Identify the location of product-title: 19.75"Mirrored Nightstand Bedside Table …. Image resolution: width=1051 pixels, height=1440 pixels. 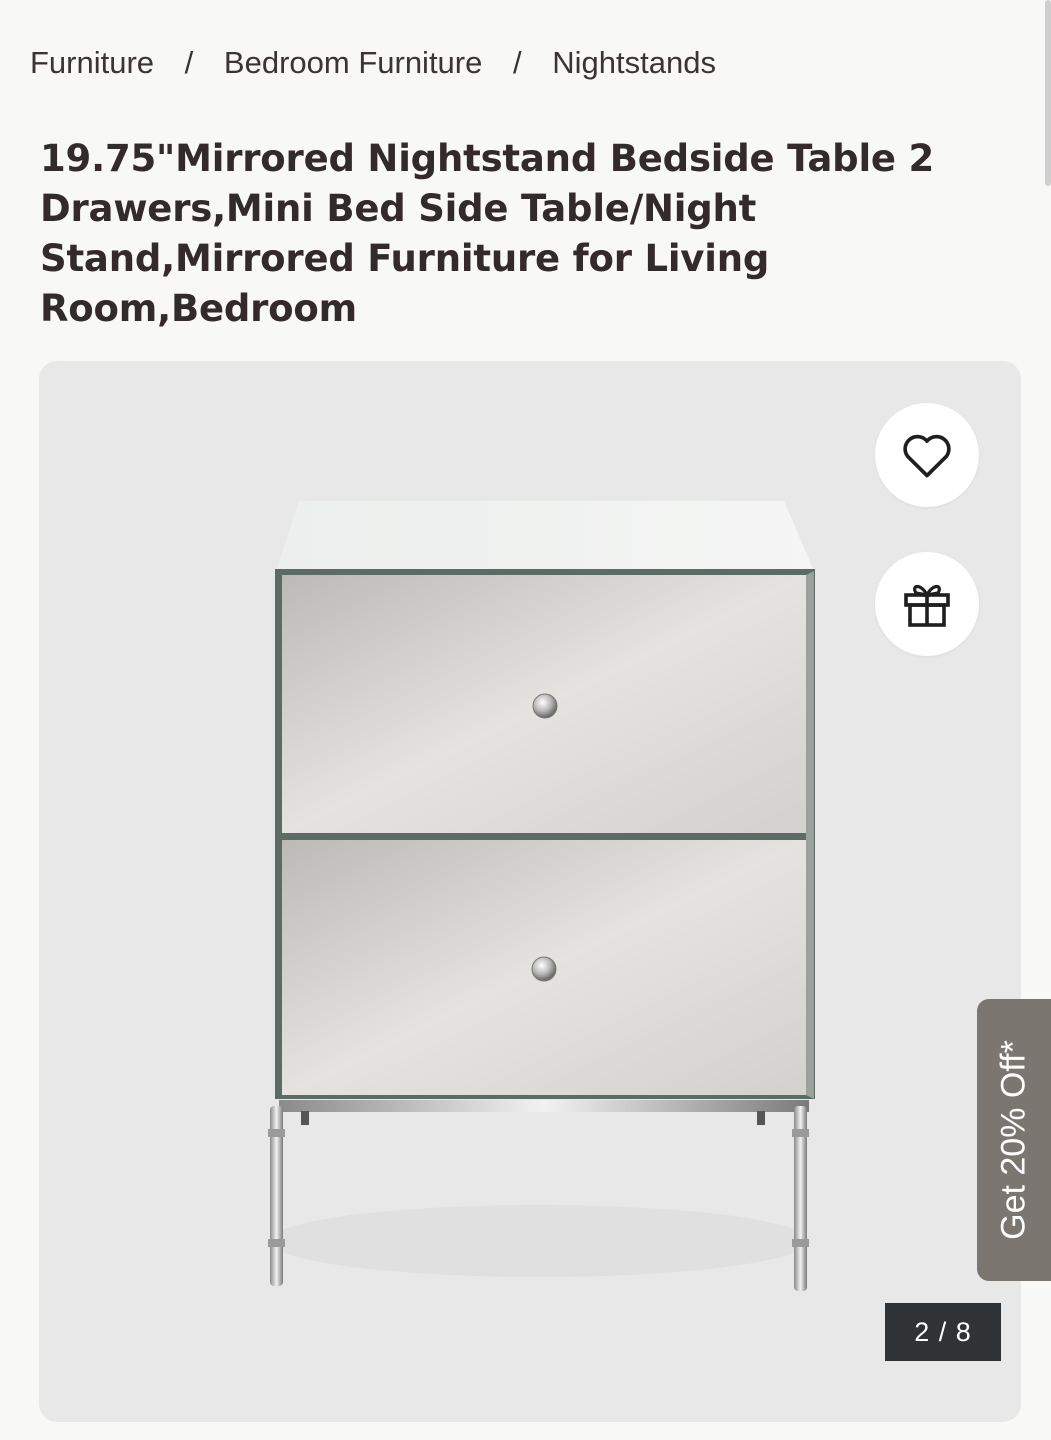
(487, 233).